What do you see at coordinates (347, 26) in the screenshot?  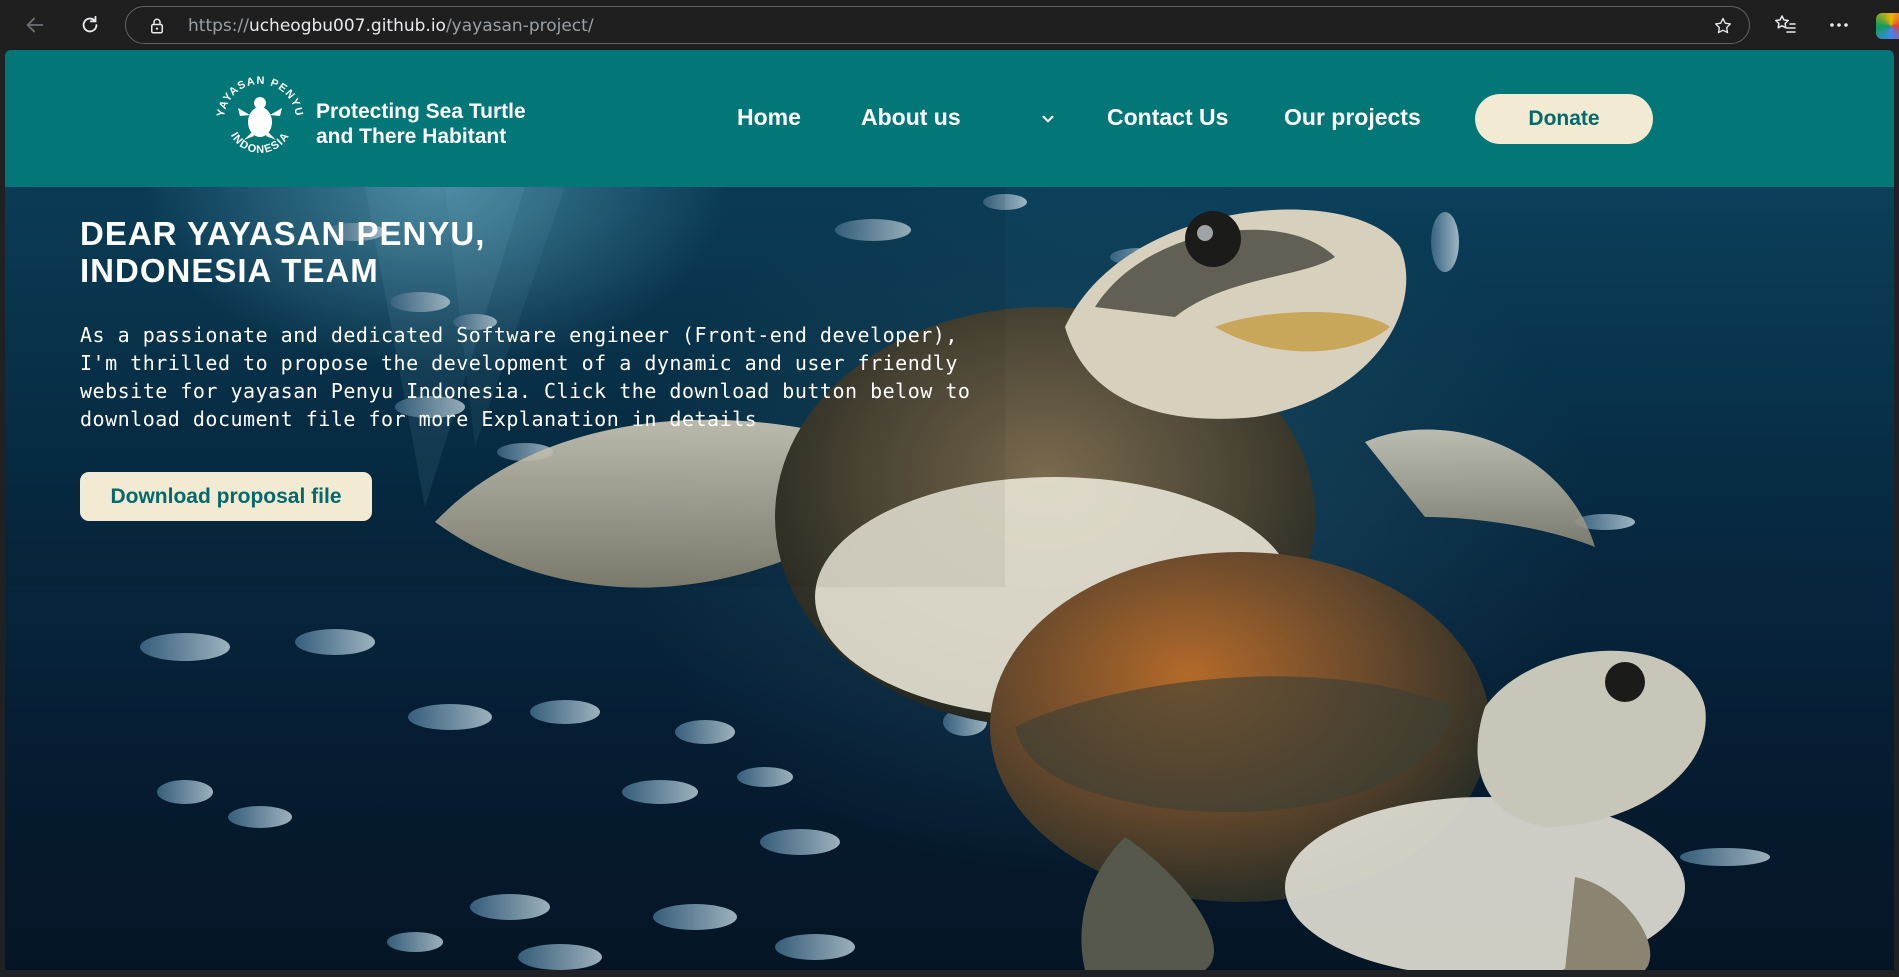 I see `url-host: ucheogbu007.github.io` at bounding box center [347, 26].